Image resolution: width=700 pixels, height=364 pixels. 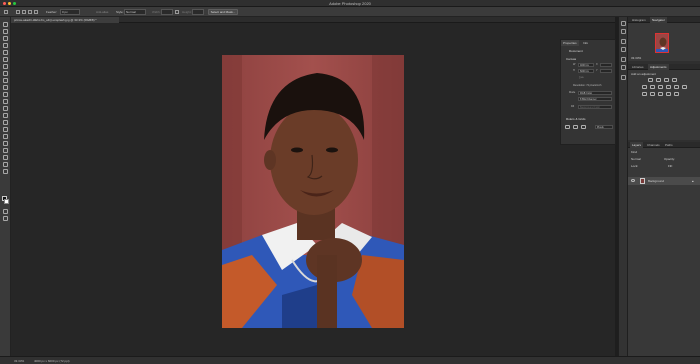 What do you see at coordinates (664, 105) in the screenshot?
I see `adjustments-panel: Add an adjustment` at bounding box center [664, 105].